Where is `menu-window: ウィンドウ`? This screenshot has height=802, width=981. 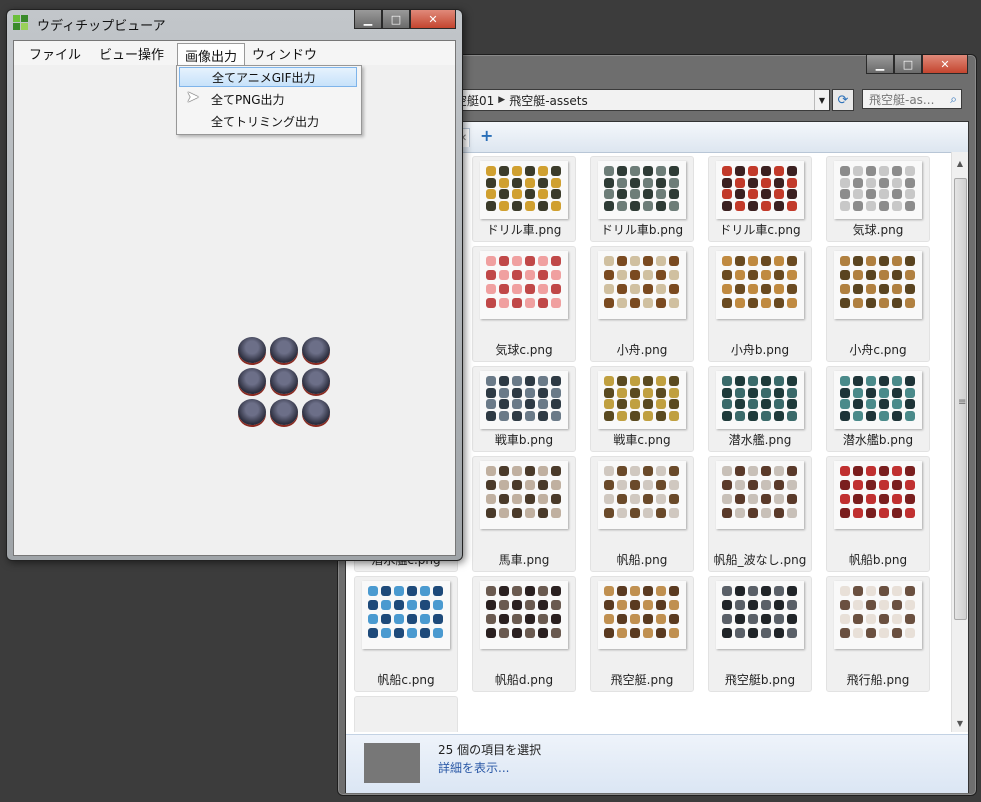
menu-window: ウィンドウ is located at coordinates (284, 53).